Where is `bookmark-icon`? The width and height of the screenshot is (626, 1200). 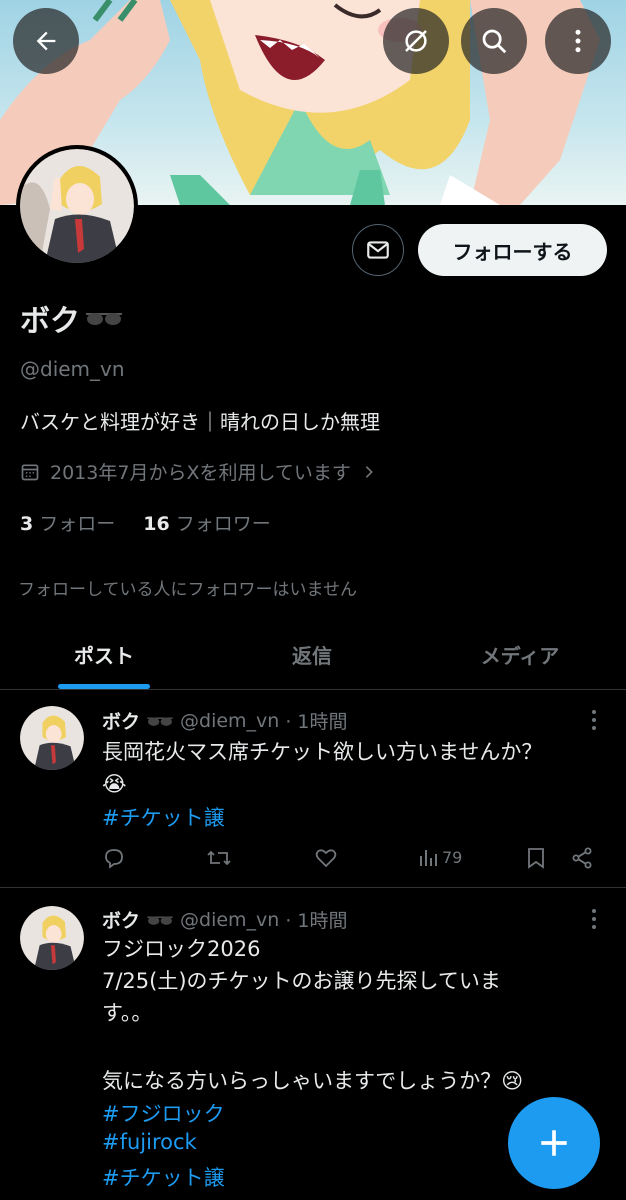
bookmark-icon is located at coordinates (536, 858).